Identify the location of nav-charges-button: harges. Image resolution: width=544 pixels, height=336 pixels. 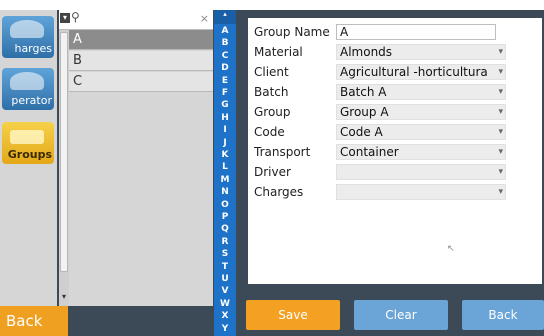
(28, 37).